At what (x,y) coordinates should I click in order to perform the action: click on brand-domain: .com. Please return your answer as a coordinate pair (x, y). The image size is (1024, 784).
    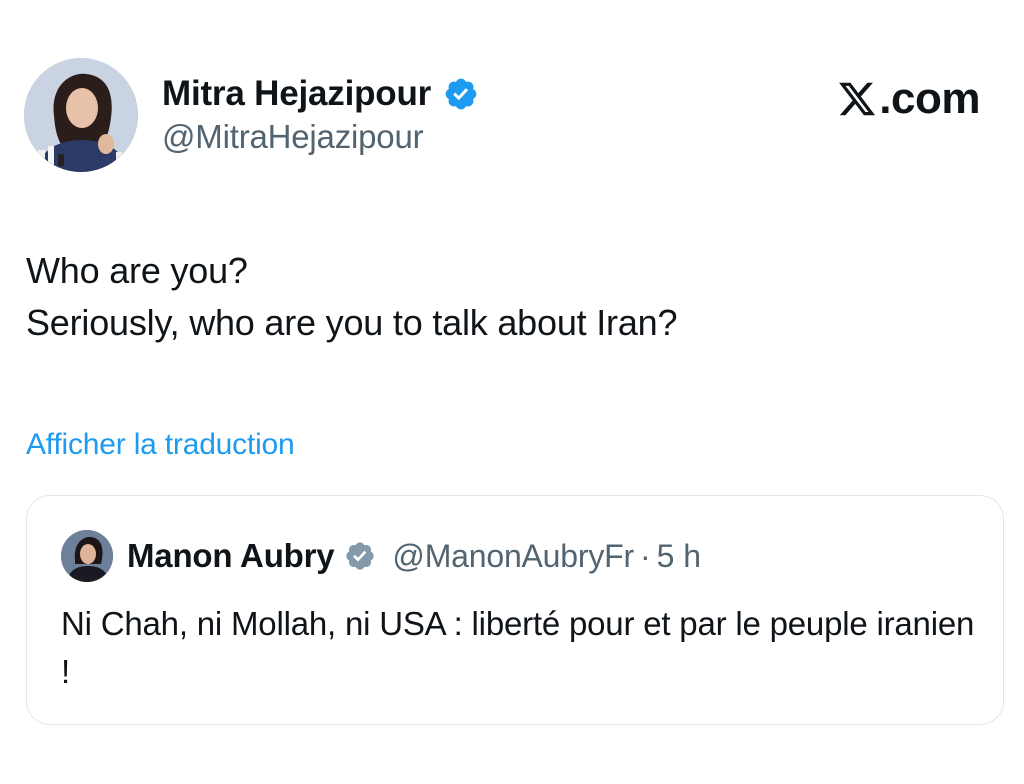
    Looking at the image, I should click on (929, 98).